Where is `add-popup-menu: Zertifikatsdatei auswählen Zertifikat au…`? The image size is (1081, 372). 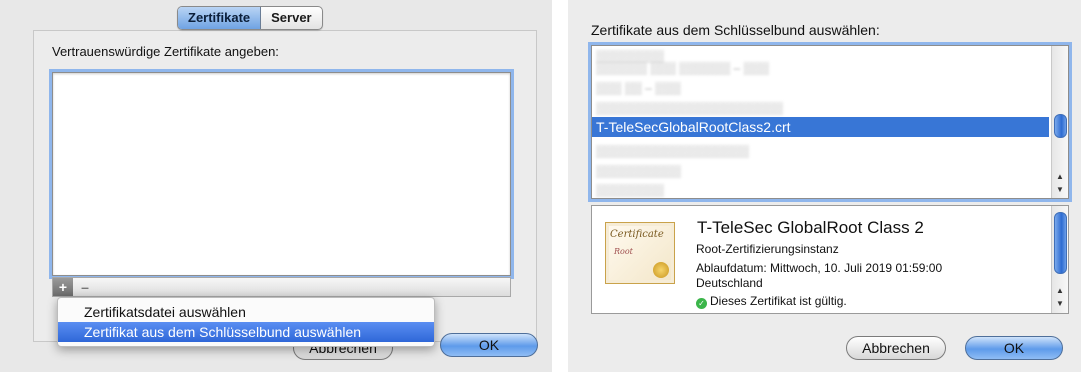 add-popup-menu: Zertifikatsdatei auswählen Zertifikat au… is located at coordinates (246, 322).